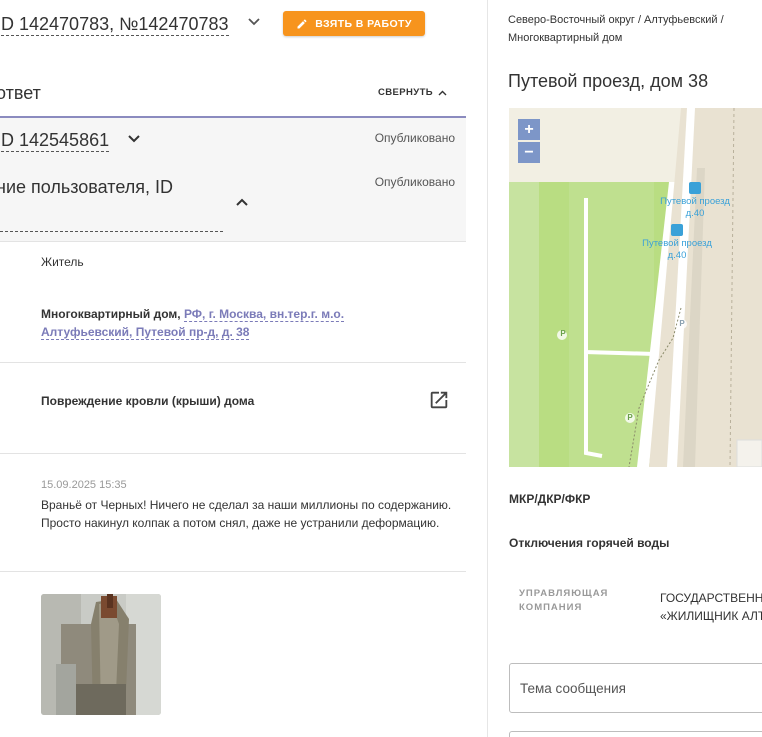  Describe the element at coordinates (84, 485) in the screenshot. I see `comment-date: 15.09.2025 15:35` at that location.